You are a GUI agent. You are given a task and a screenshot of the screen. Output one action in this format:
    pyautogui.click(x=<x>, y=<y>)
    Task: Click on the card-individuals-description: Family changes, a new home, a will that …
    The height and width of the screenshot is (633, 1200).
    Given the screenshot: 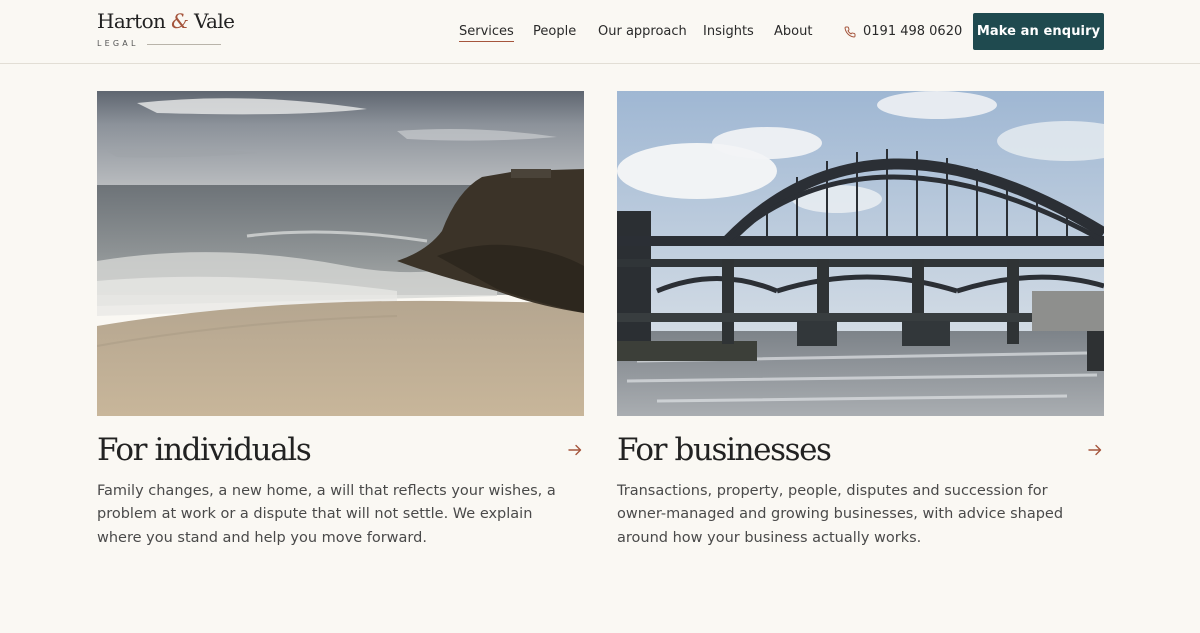 What is the action you would take?
    pyautogui.click(x=326, y=514)
    